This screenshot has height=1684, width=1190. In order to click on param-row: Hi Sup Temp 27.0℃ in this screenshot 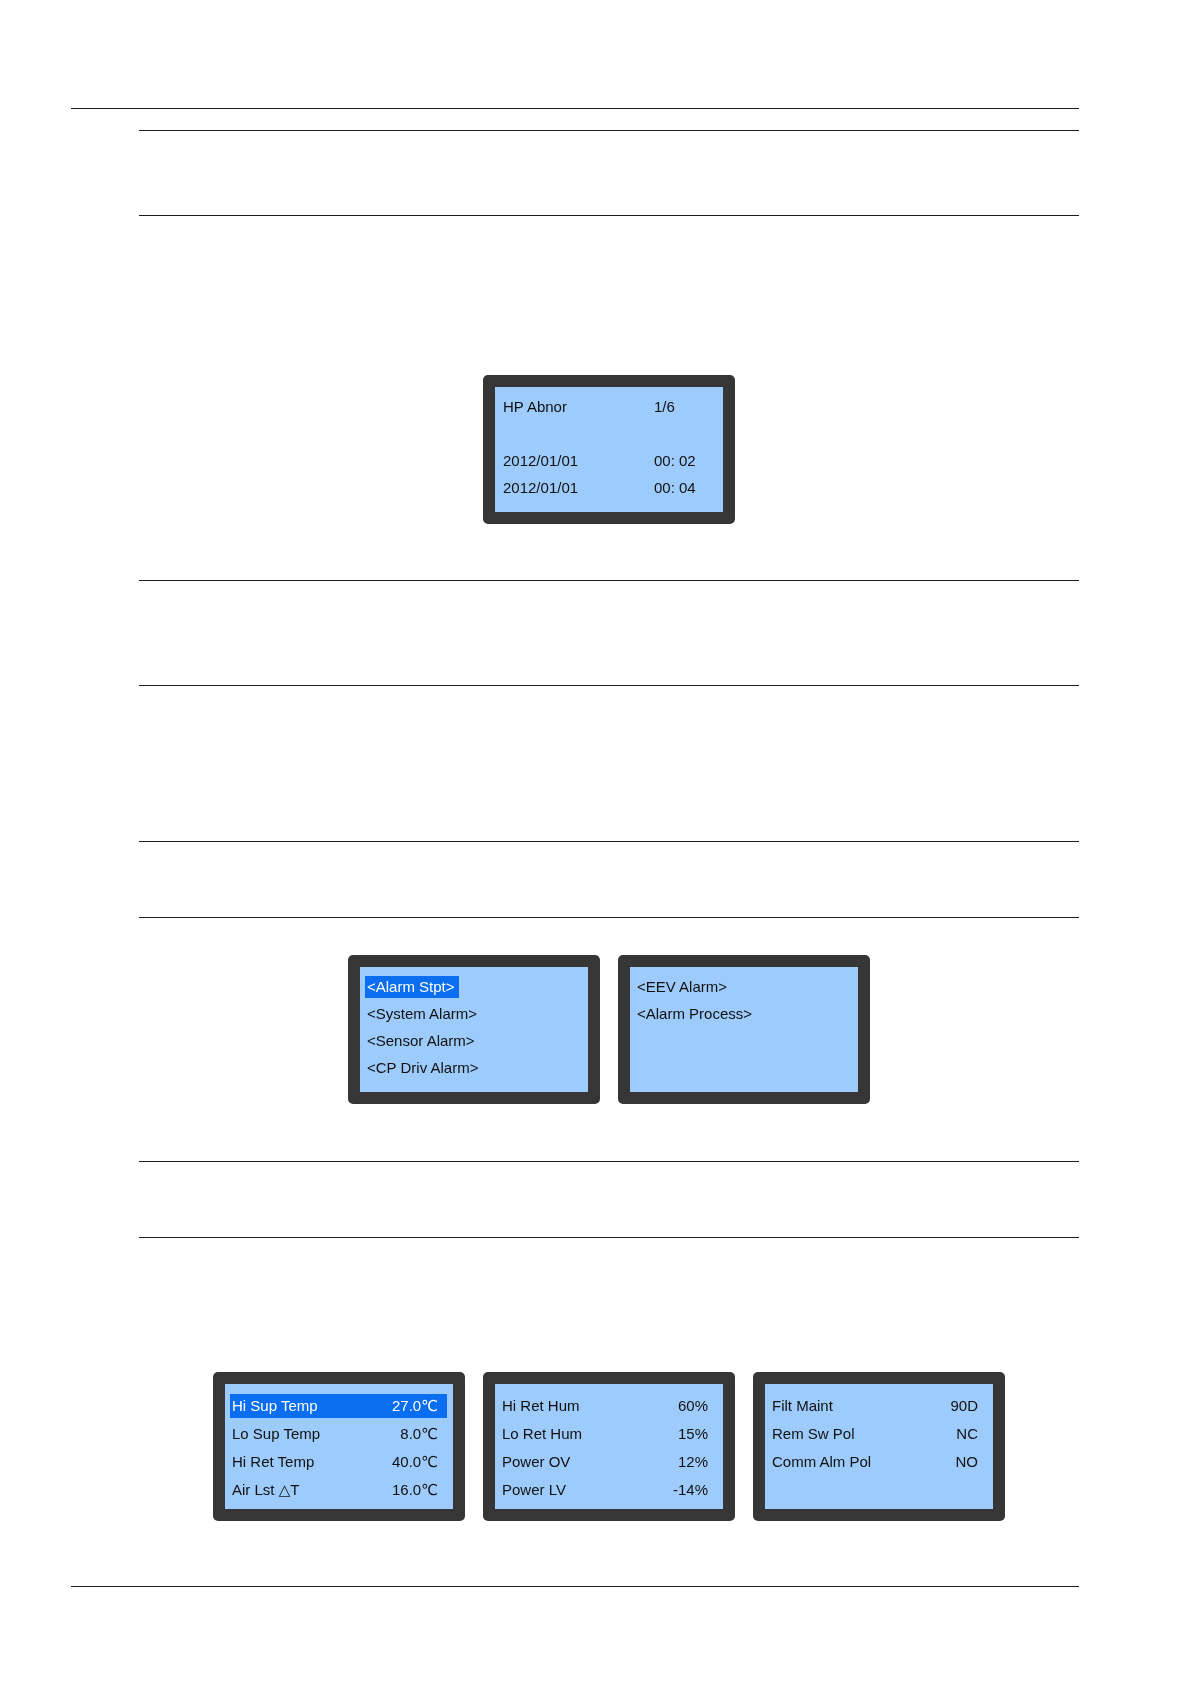, I will do `click(338, 1406)`.